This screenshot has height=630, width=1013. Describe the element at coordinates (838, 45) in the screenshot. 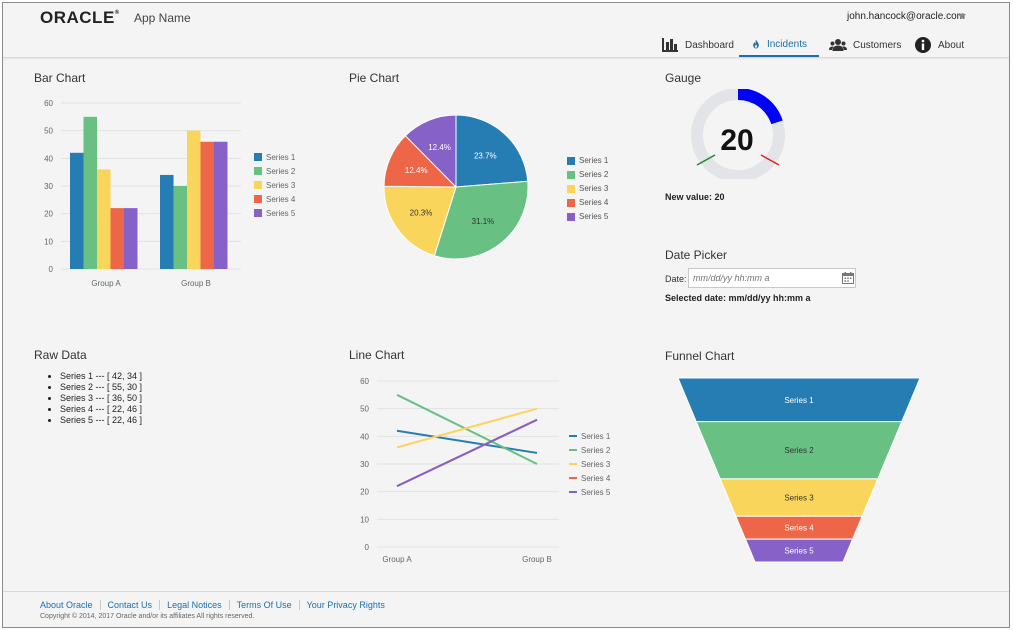

I see `people-icon` at that location.